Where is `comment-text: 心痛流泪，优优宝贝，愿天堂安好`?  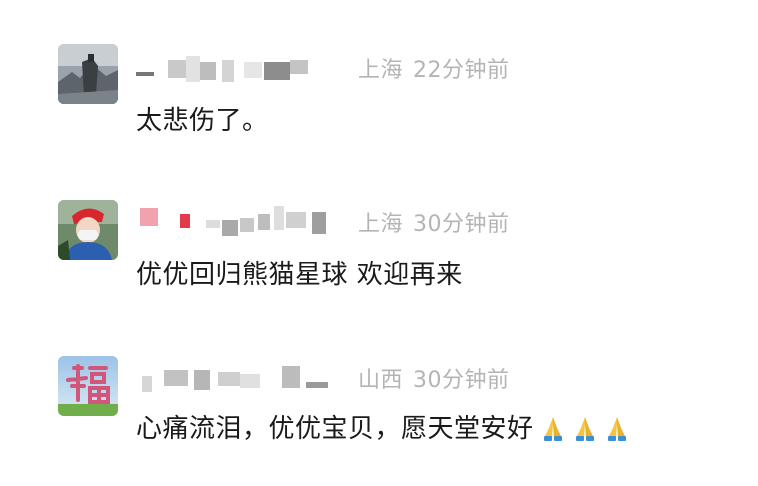 comment-text: 心痛流泪，优优宝贝，愿天堂安好 is located at coordinates (383, 426).